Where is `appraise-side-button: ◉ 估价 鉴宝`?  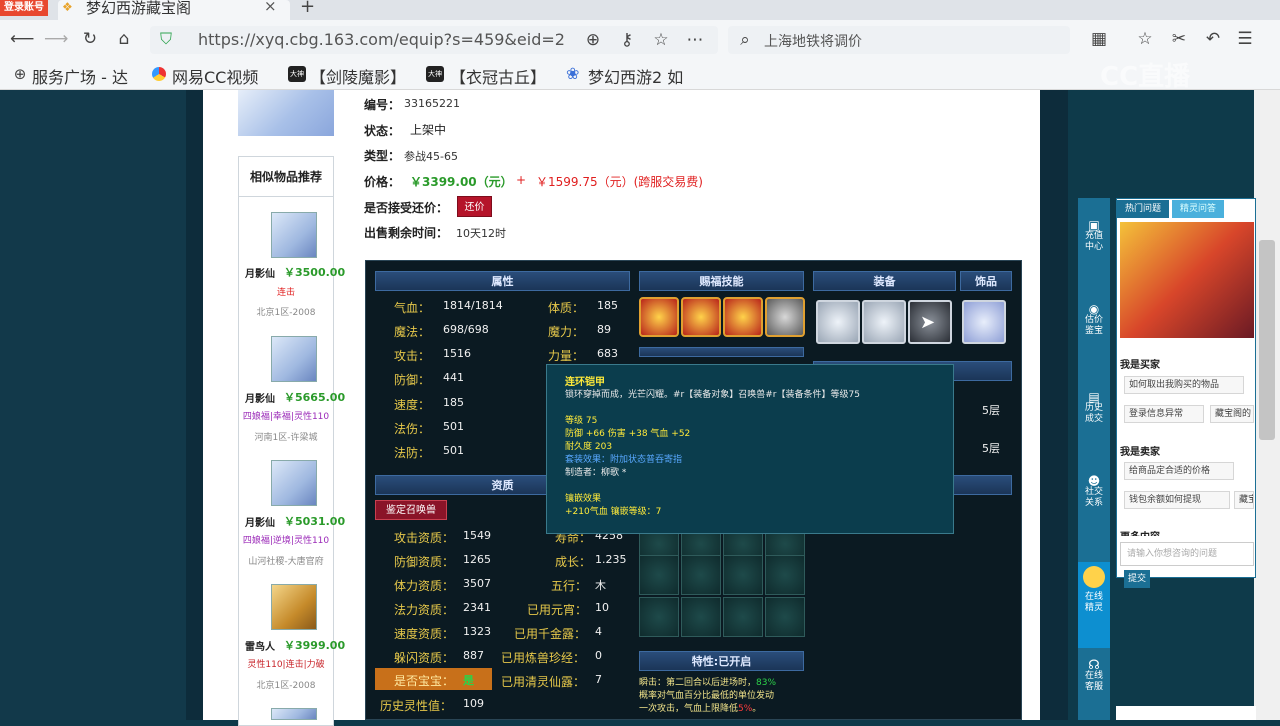
appraise-side-button: ◉ 估价 鉴宝 is located at coordinates (1094, 320).